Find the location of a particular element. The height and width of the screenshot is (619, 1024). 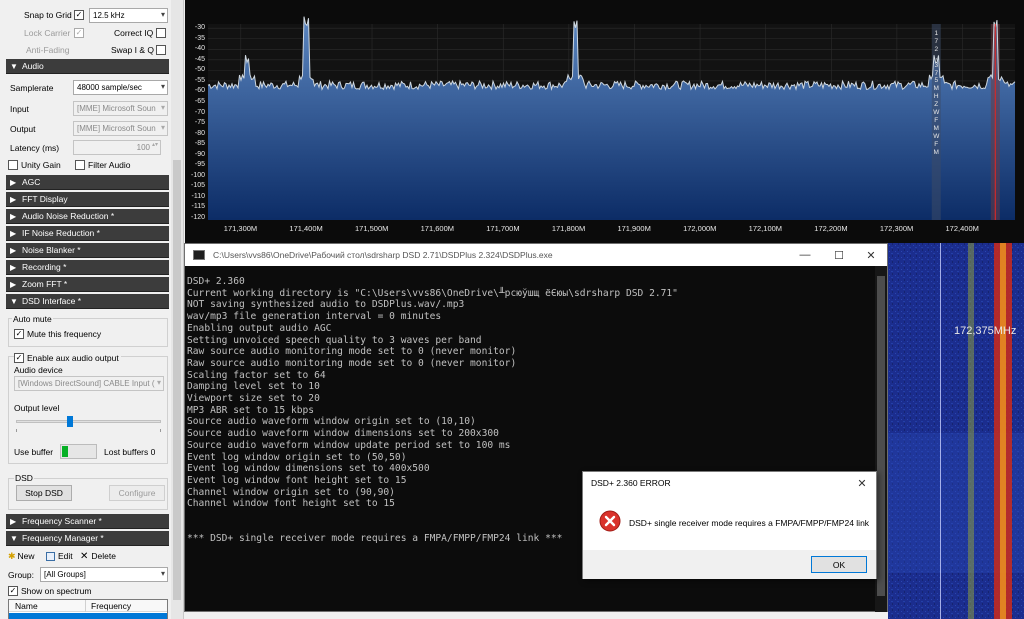

swap-iq-checkbox is located at coordinates (161, 50).